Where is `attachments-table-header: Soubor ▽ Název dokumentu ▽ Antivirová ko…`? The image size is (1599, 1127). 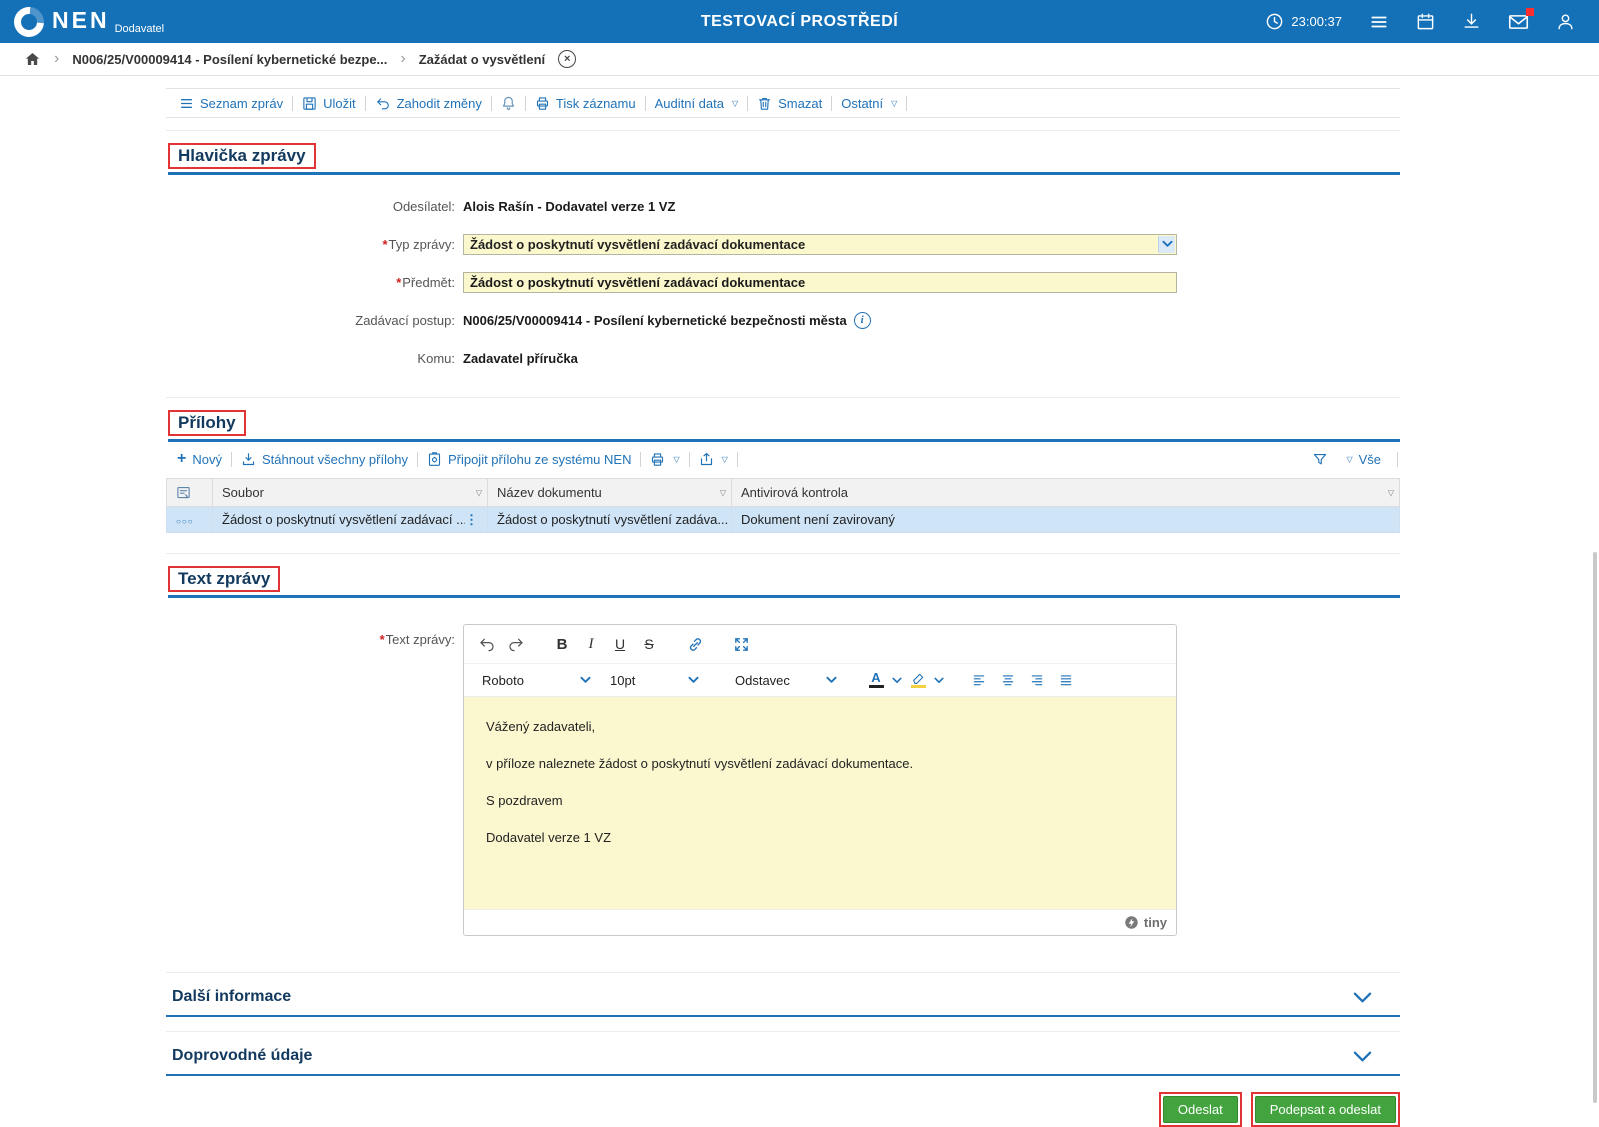 attachments-table-header: Soubor ▽ Název dokumentu ▽ Antivirová ko… is located at coordinates (783, 492).